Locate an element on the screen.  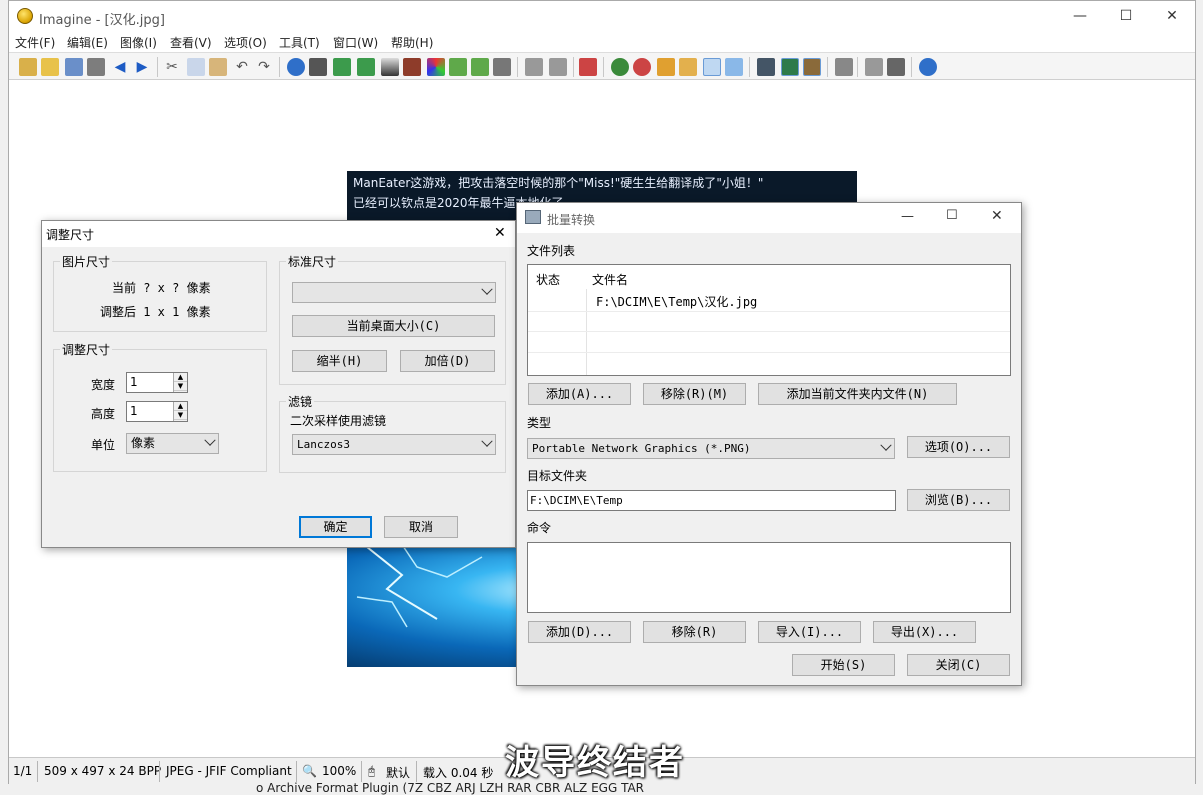
minimize-button: — is located at coordinates (1080, 16).